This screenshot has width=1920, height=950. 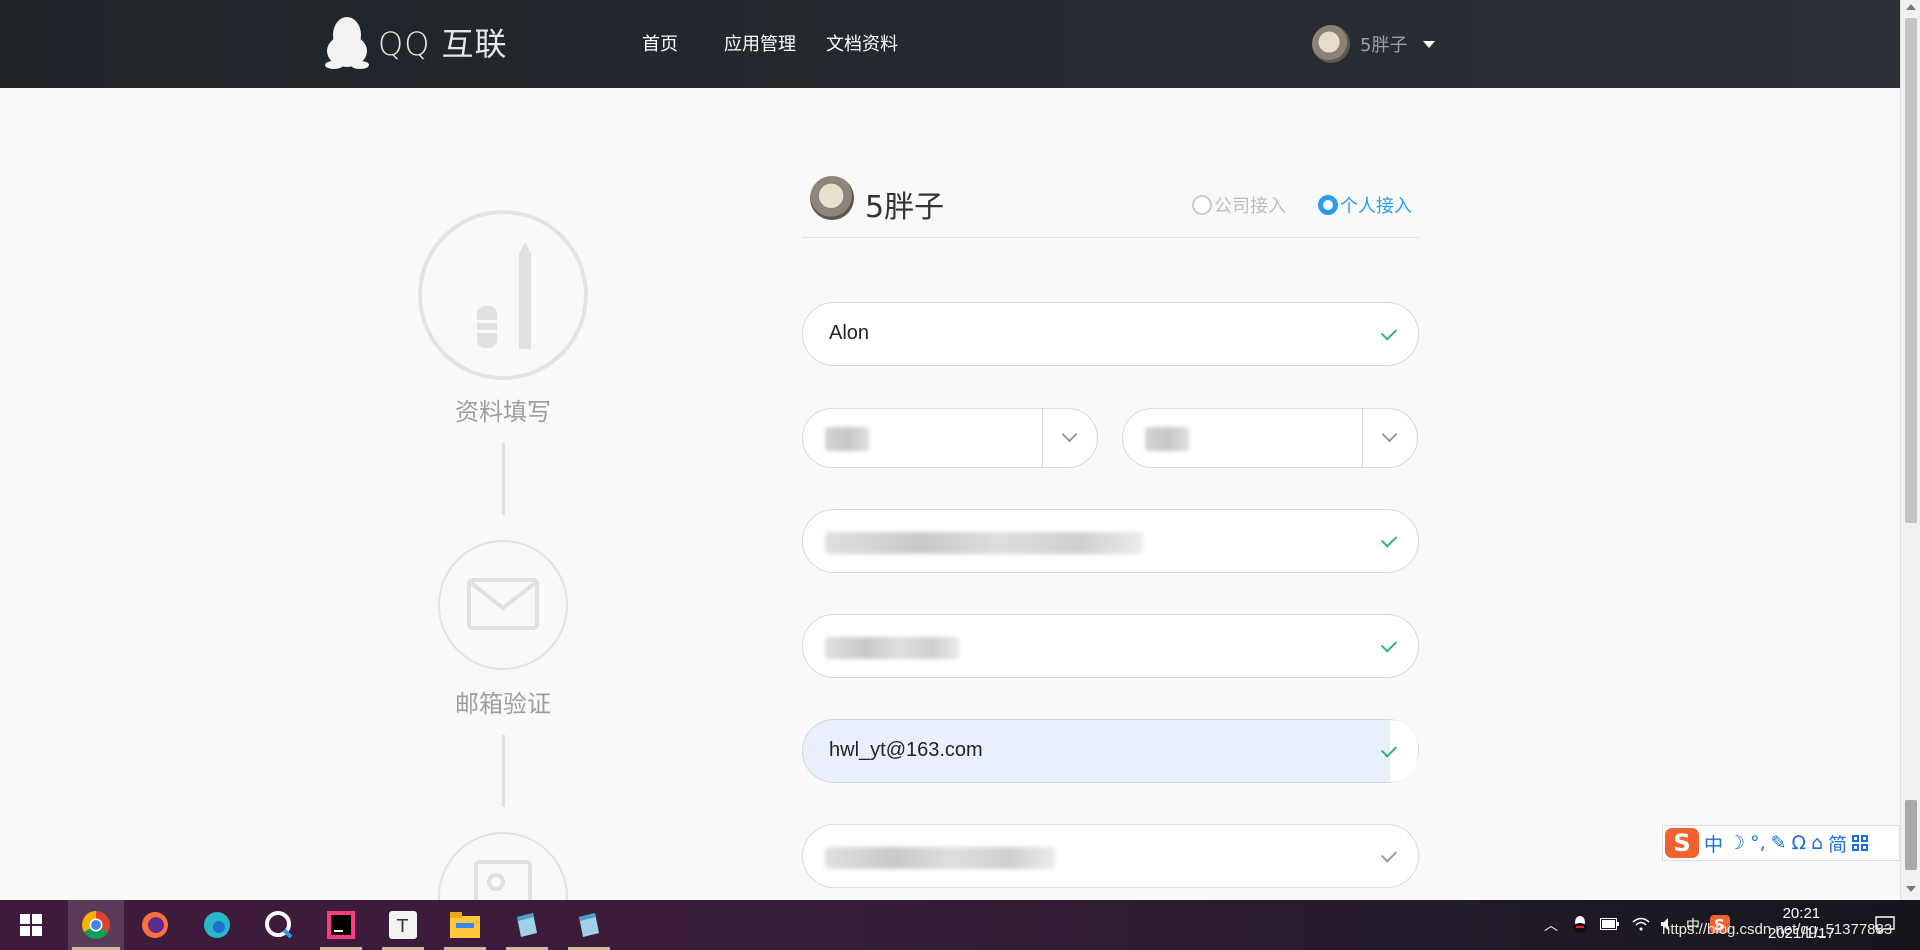 I want to click on radio-label: 个人接入, so click(x=1376, y=206).